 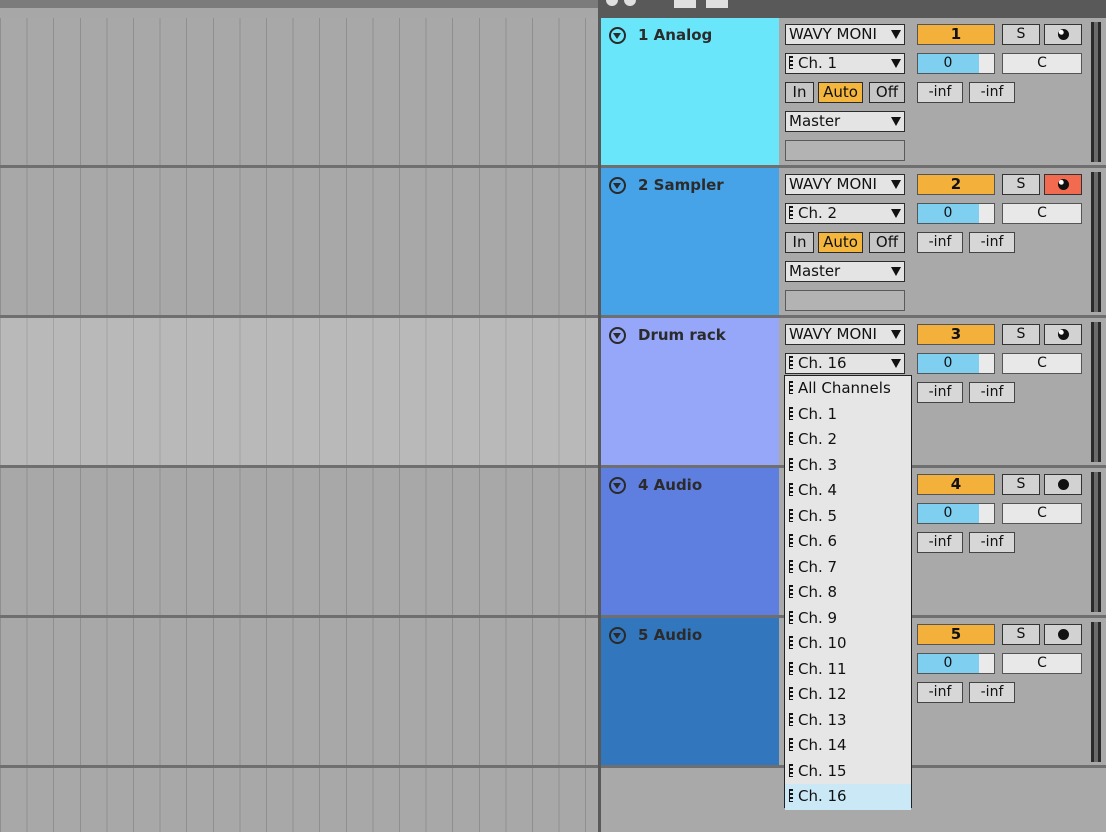 I want to click on track-activator-button: 1, so click(x=956, y=34).